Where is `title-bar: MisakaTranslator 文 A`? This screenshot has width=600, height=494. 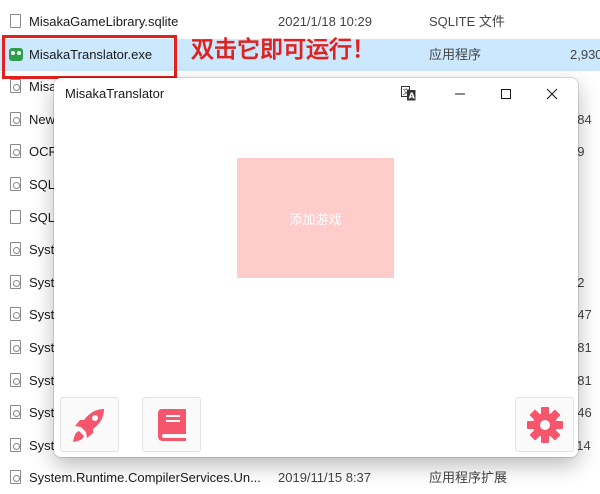 title-bar: MisakaTranslator 文 A is located at coordinates (316, 94).